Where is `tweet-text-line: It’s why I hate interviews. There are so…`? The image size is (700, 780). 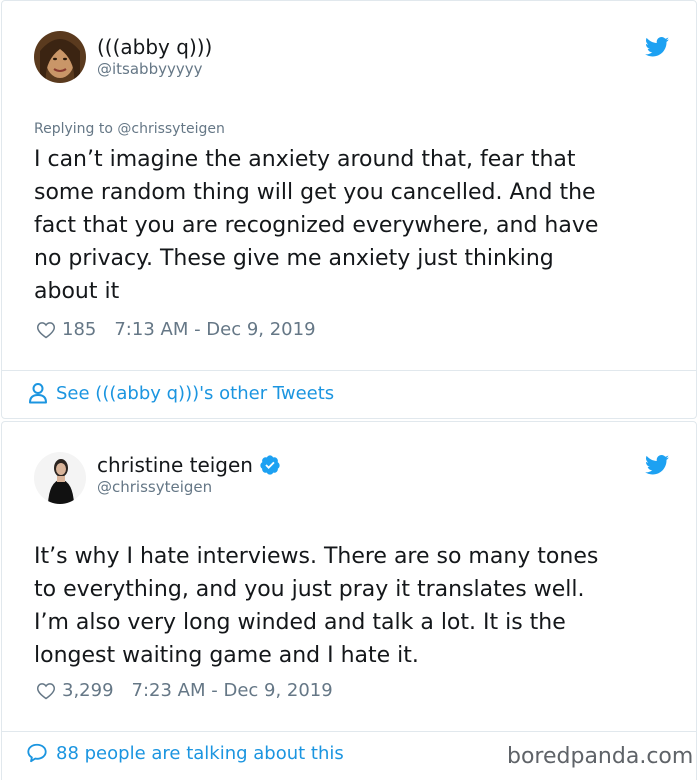
tweet-text-line: It’s why I hate interviews. There are so… is located at coordinates (316, 556).